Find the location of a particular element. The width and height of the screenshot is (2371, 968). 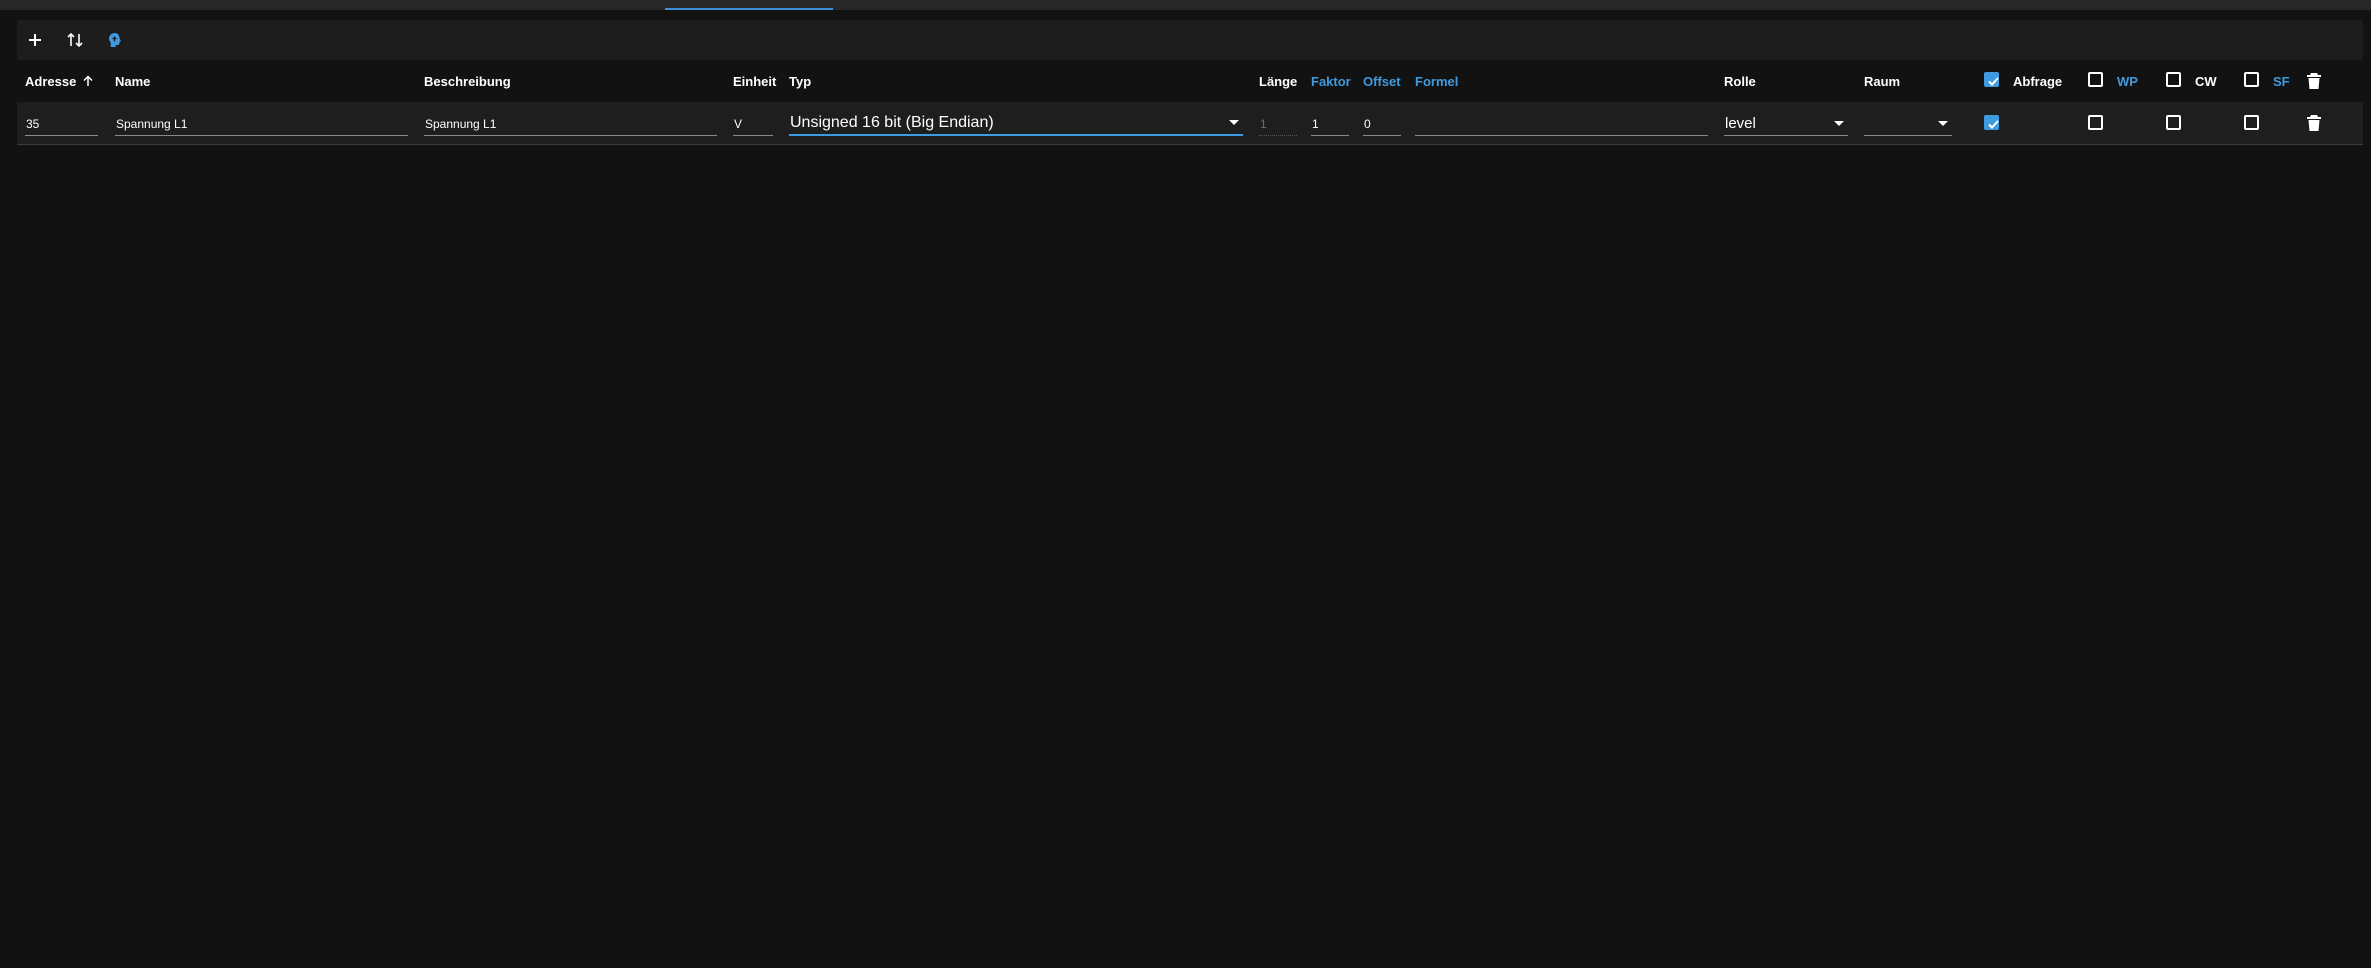

plus-icon is located at coordinates (35, 40).